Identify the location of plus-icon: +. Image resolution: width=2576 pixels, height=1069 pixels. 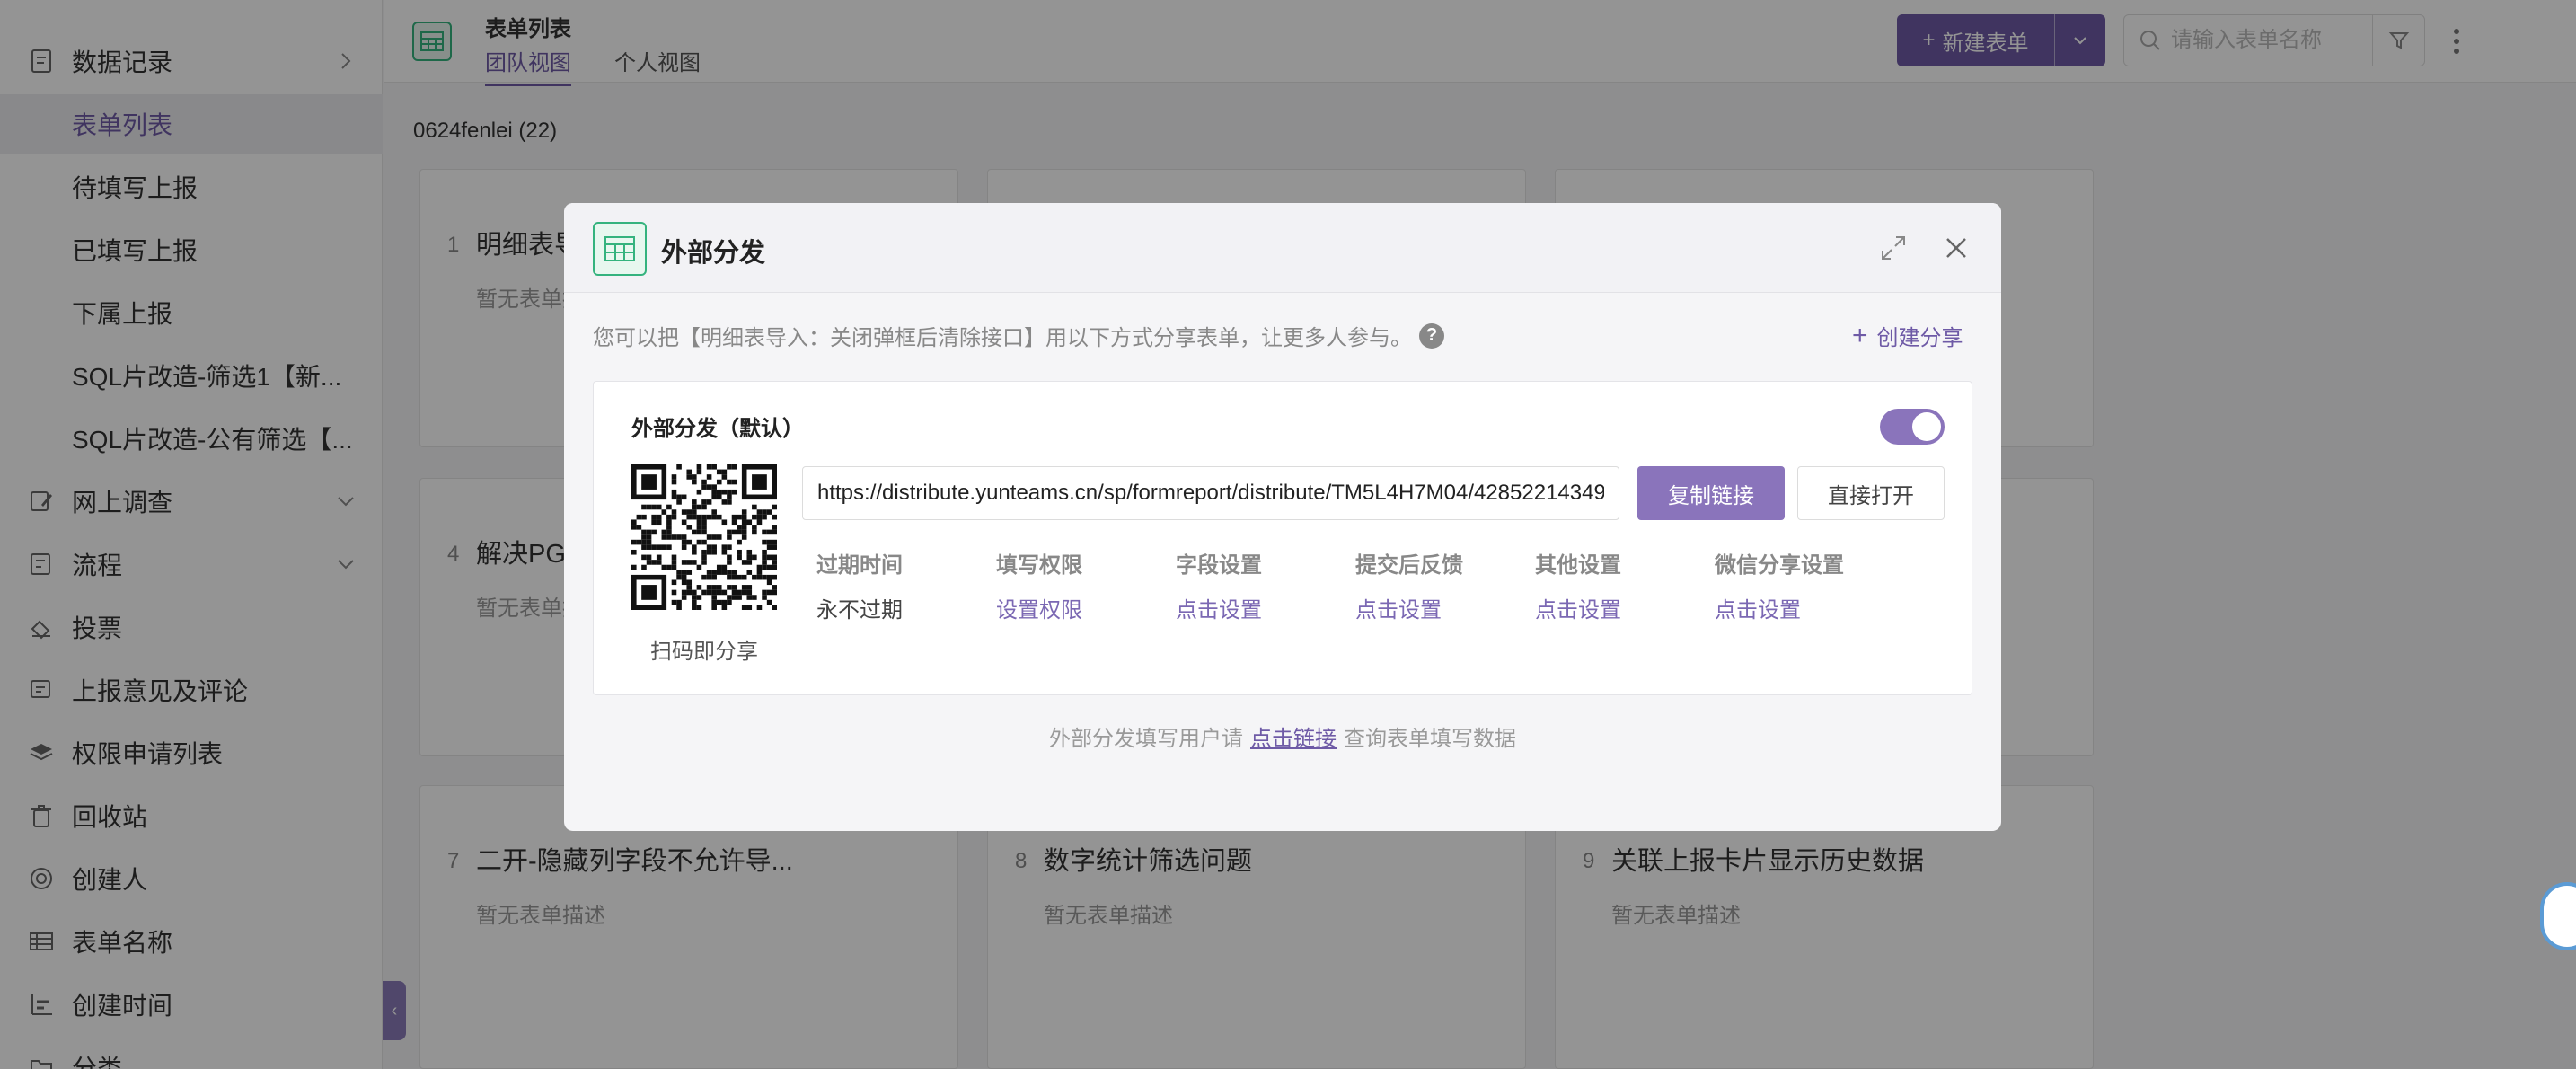
(1860, 335).